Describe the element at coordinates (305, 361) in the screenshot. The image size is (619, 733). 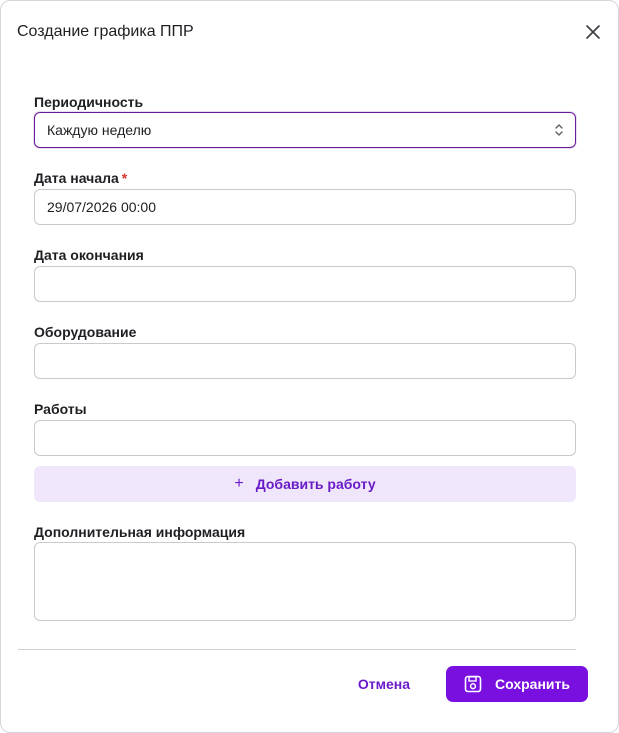
I see `equipment-input` at that location.